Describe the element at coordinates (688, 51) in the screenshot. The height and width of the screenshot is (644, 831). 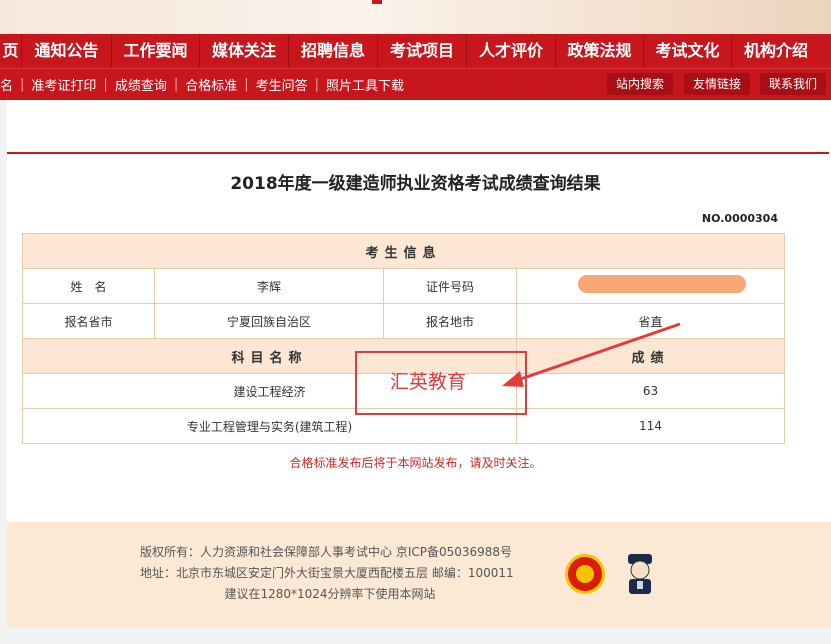
I see `nav-item-culture: 考试文化` at that location.